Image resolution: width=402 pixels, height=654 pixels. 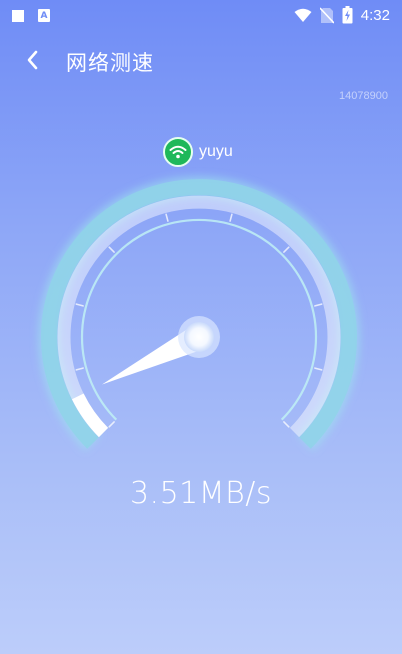 I want to click on wifi-badge, so click(x=178, y=152).